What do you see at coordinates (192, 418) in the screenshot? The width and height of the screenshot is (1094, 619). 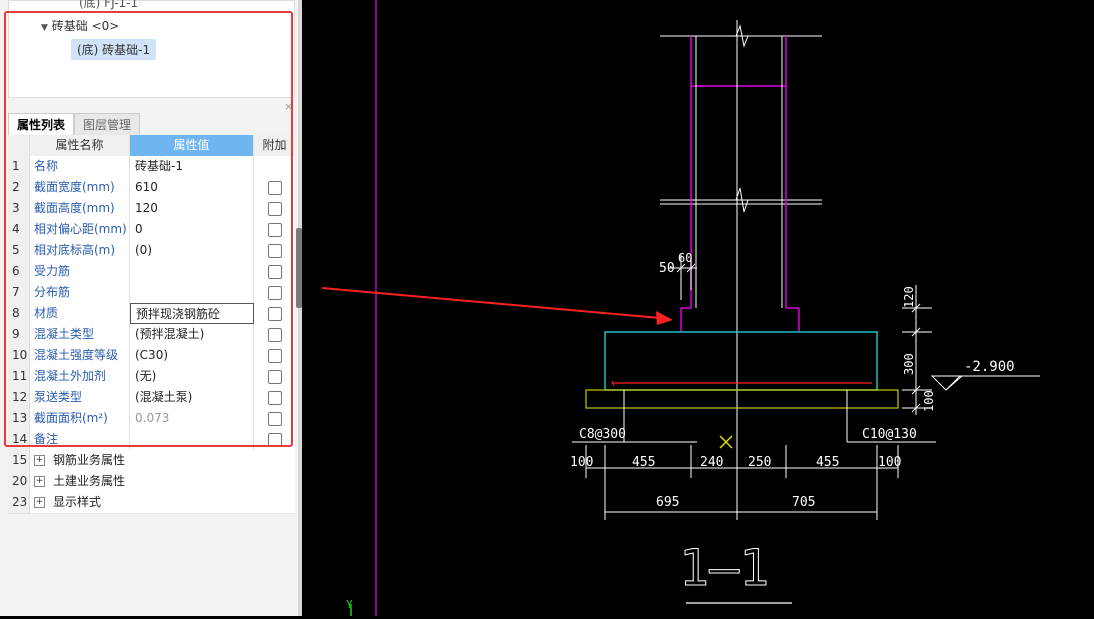 I see `property-value: 0.073` at bounding box center [192, 418].